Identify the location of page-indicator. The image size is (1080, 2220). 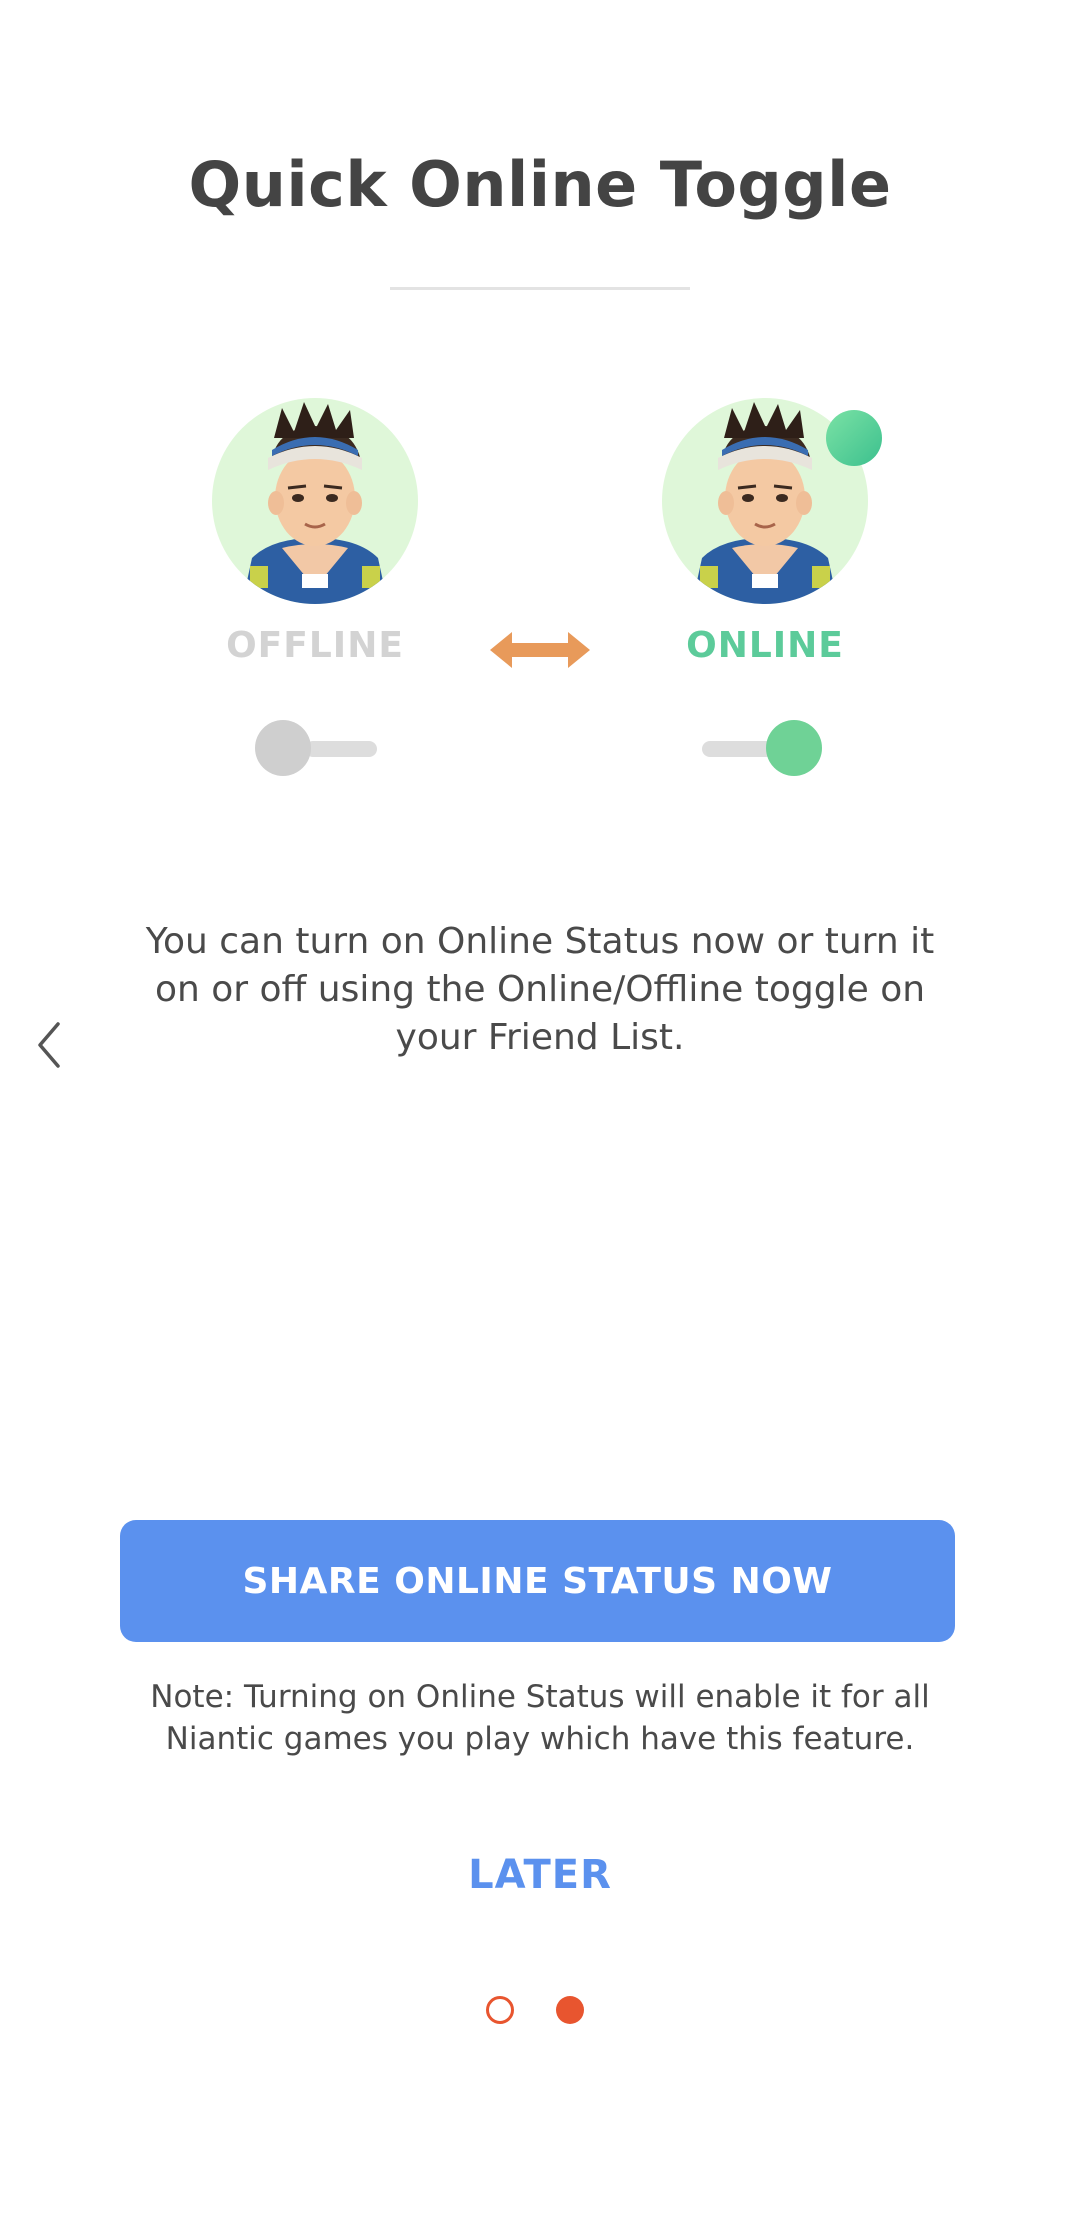
(541, 2013).